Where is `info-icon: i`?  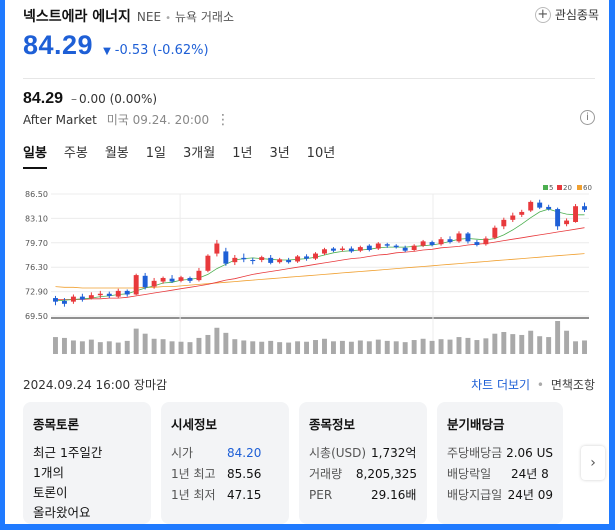 info-icon: i is located at coordinates (587, 117).